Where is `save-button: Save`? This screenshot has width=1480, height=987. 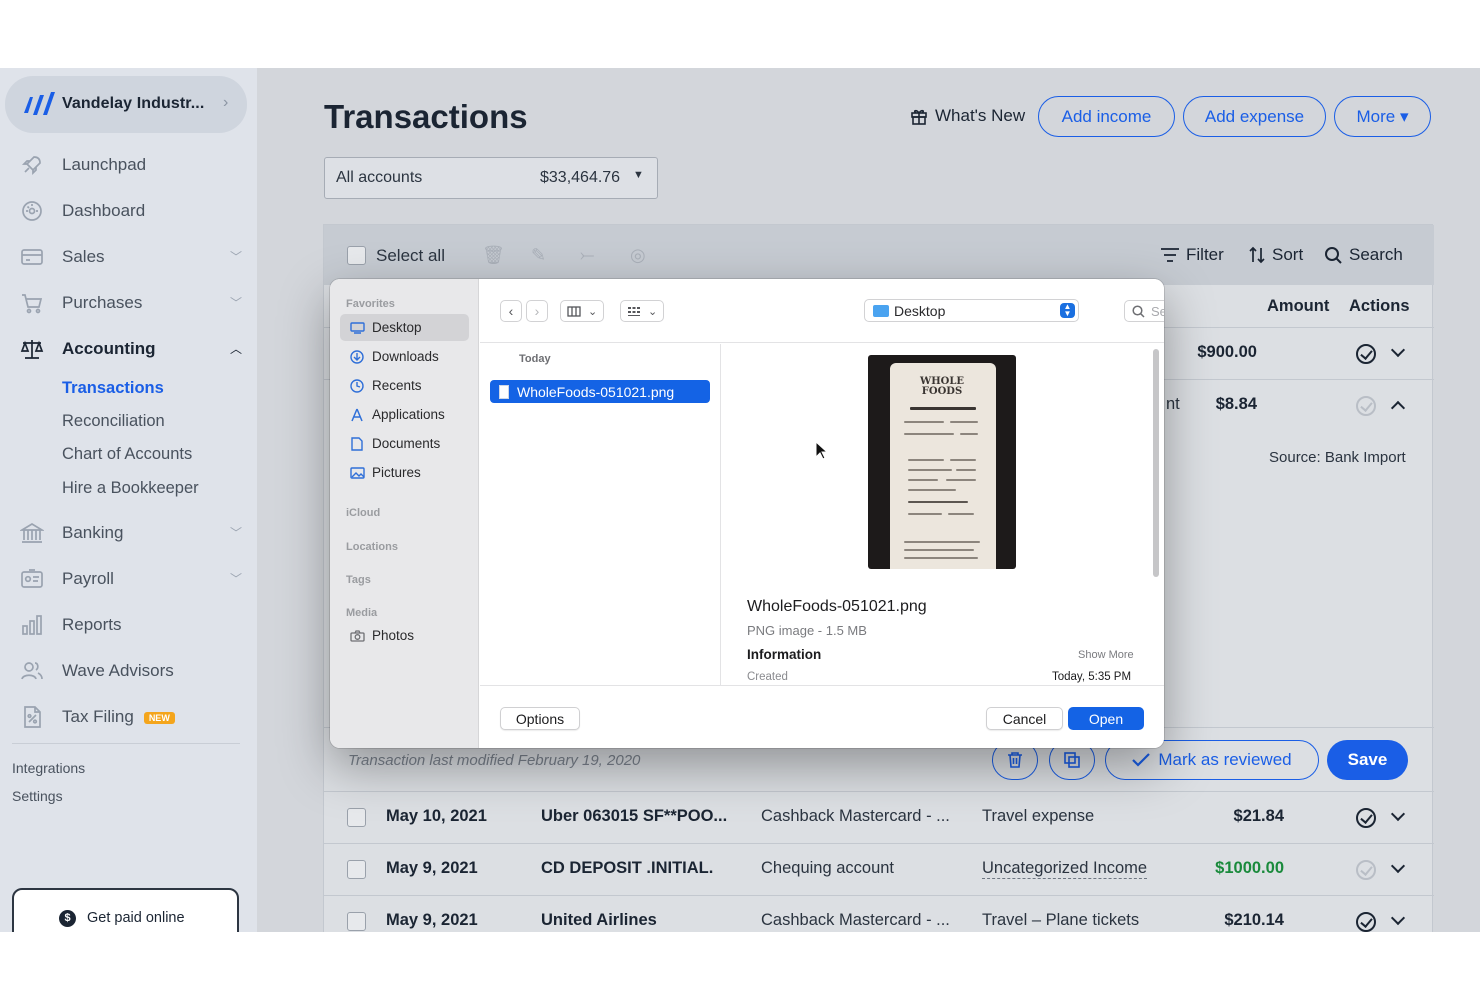
save-button: Save is located at coordinates (1367, 760).